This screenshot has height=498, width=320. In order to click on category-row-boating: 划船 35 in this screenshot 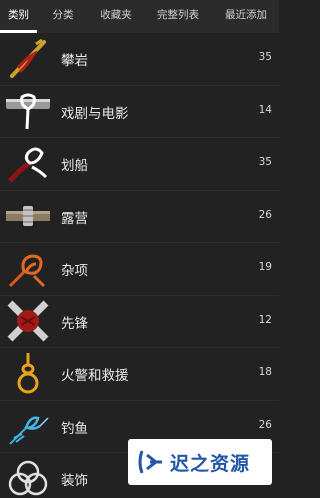, I will do `click(139, 164)`.